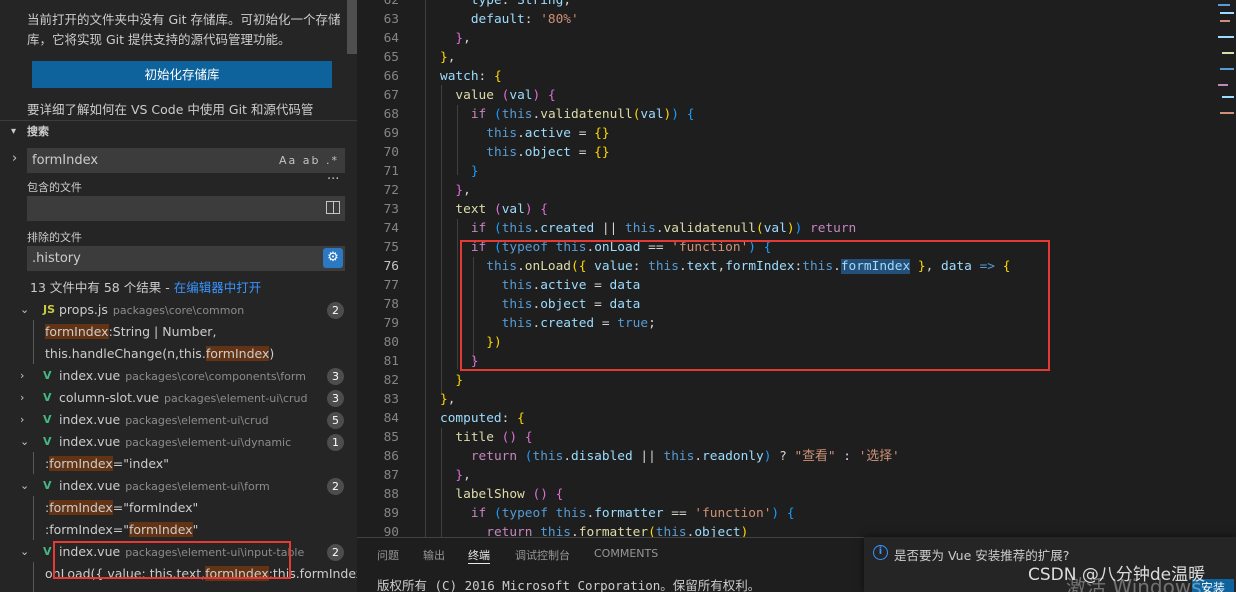  Describe the element at coordinates (309, 160) in the screenshot. I see `search-option-icons: Aa ab .*` at that location.